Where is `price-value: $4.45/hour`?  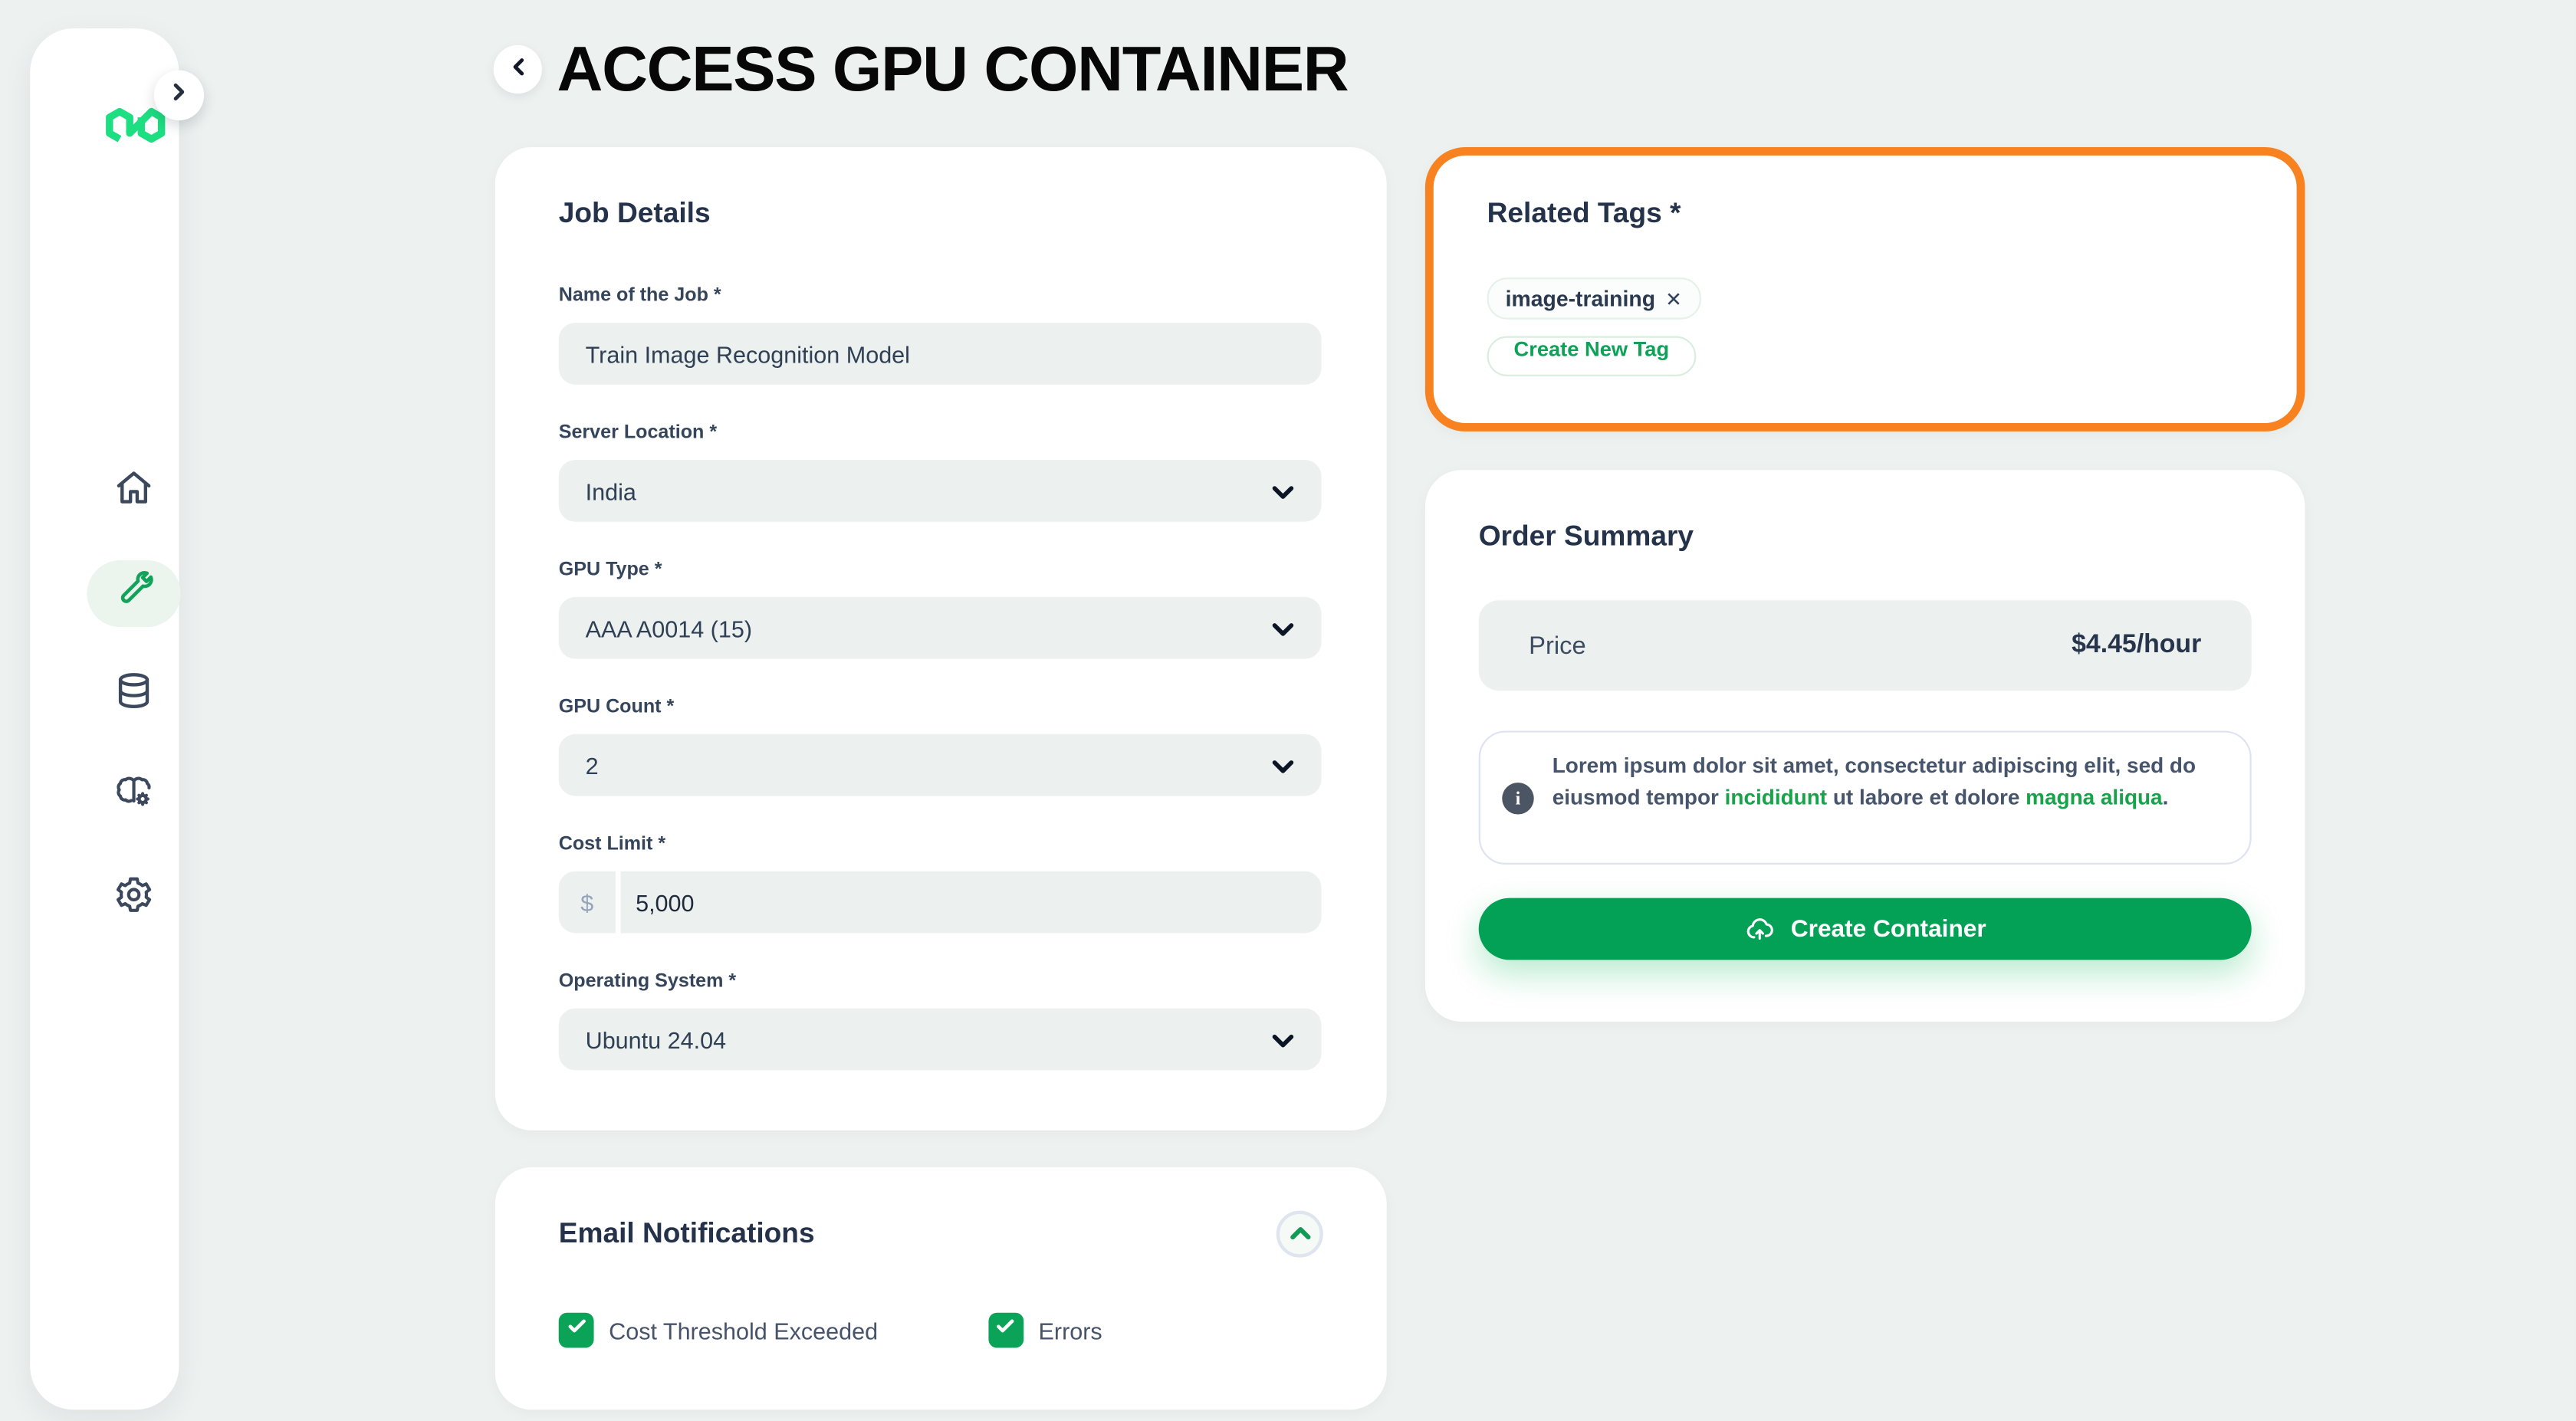
price-value: $4.45/hour is located at coordinates (2137, 644).